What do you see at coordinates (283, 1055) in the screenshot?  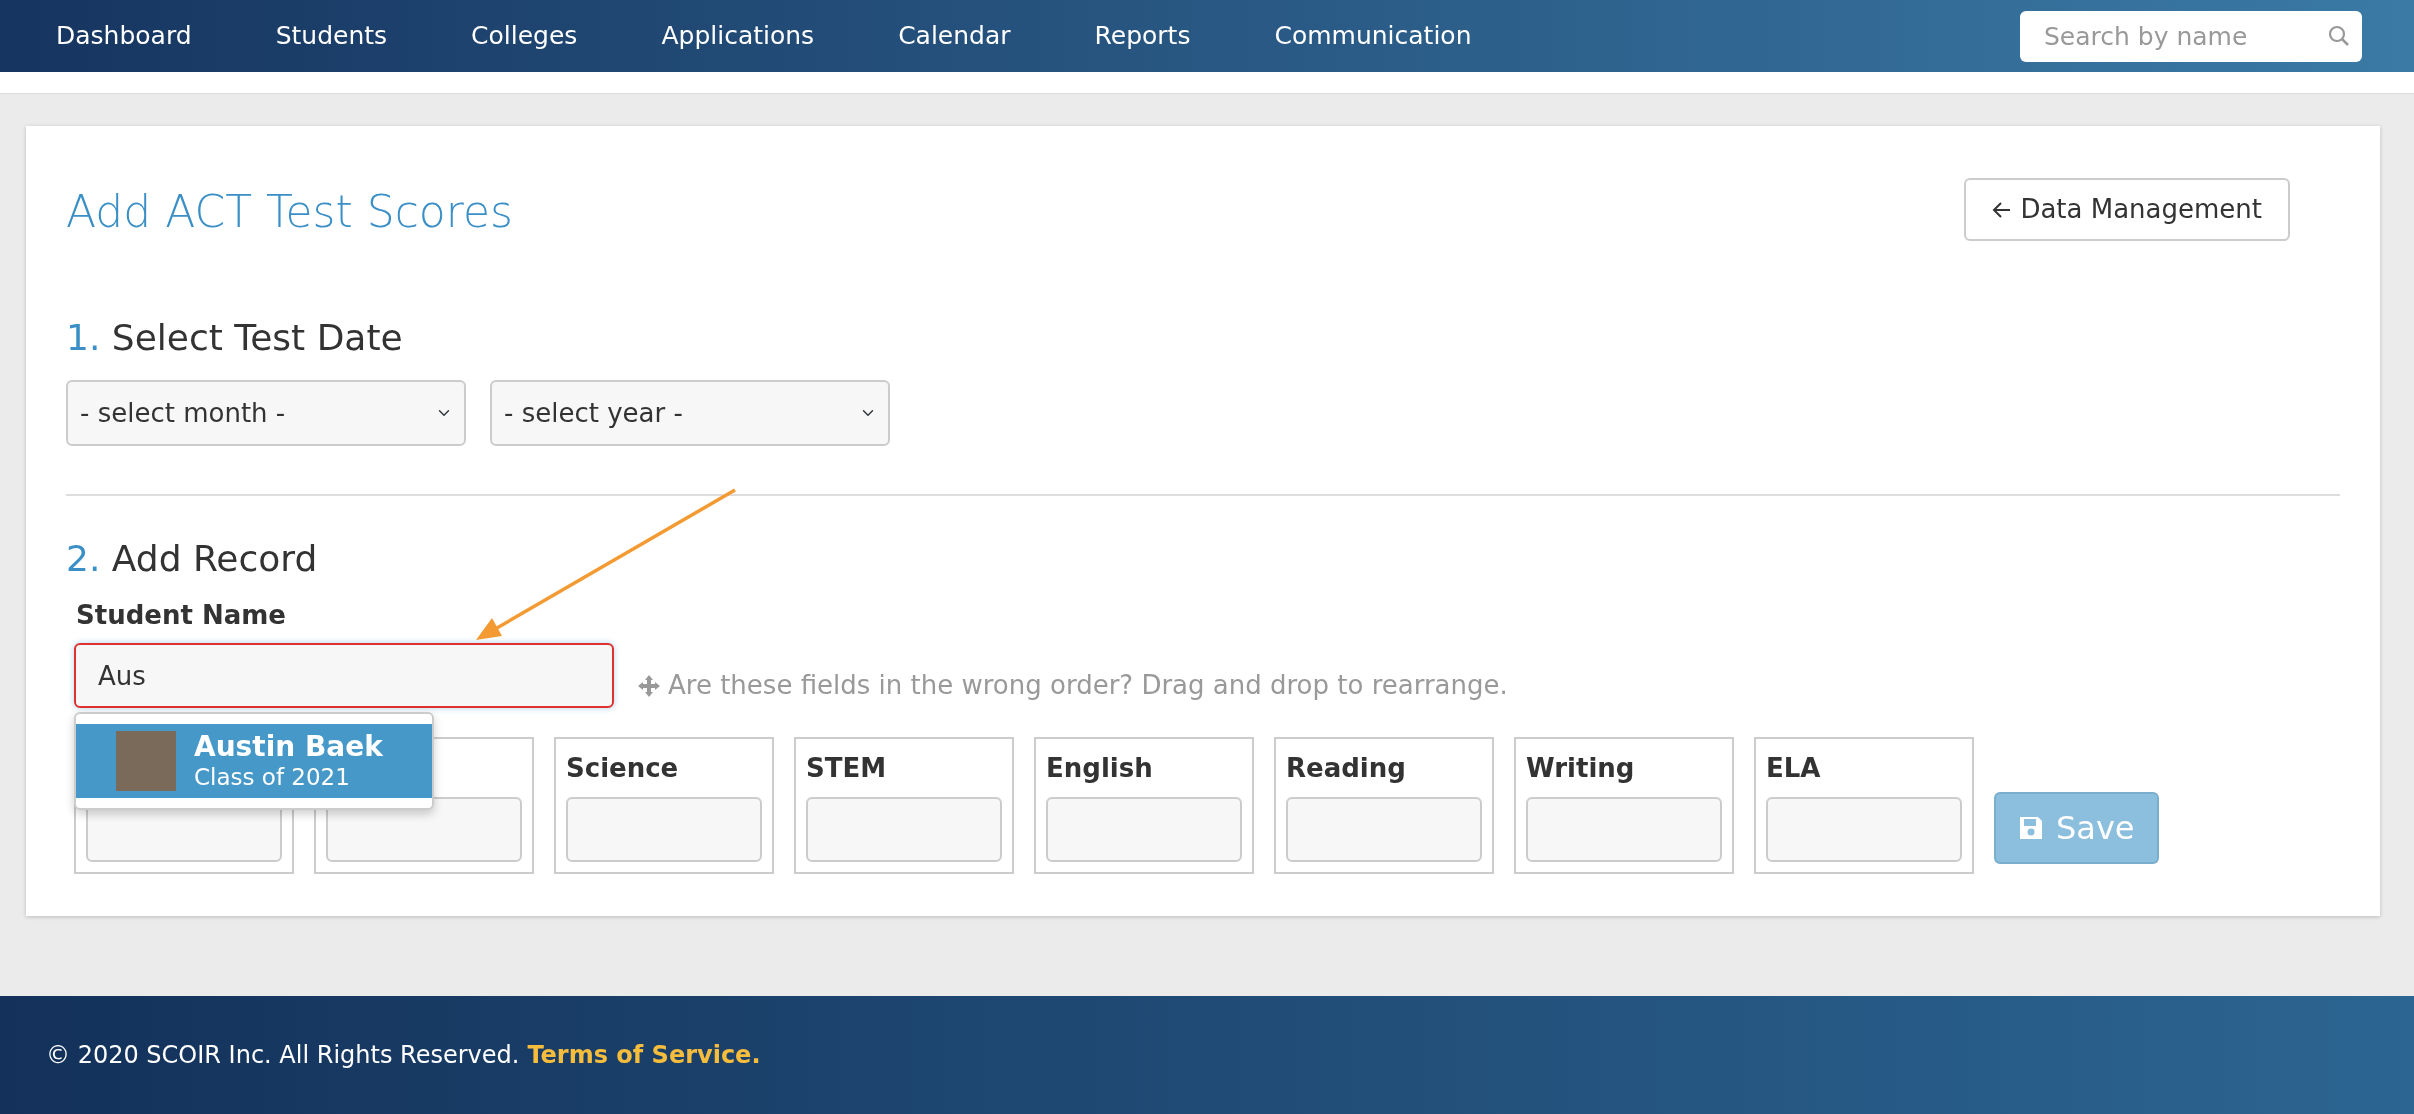 I see `copyright-text: © 2020 SCOIR Inc. All Rights Reserved.` at bounding box center [283, 1055].